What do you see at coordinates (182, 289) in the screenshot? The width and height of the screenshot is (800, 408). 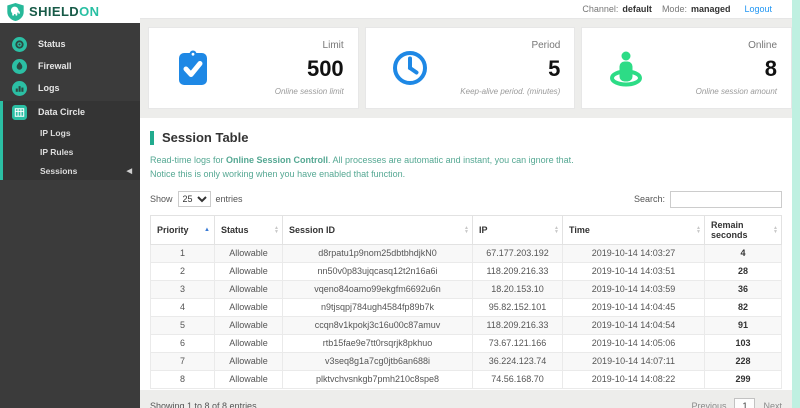 I see `table-cell: 3` at bounding box center [182, 289].